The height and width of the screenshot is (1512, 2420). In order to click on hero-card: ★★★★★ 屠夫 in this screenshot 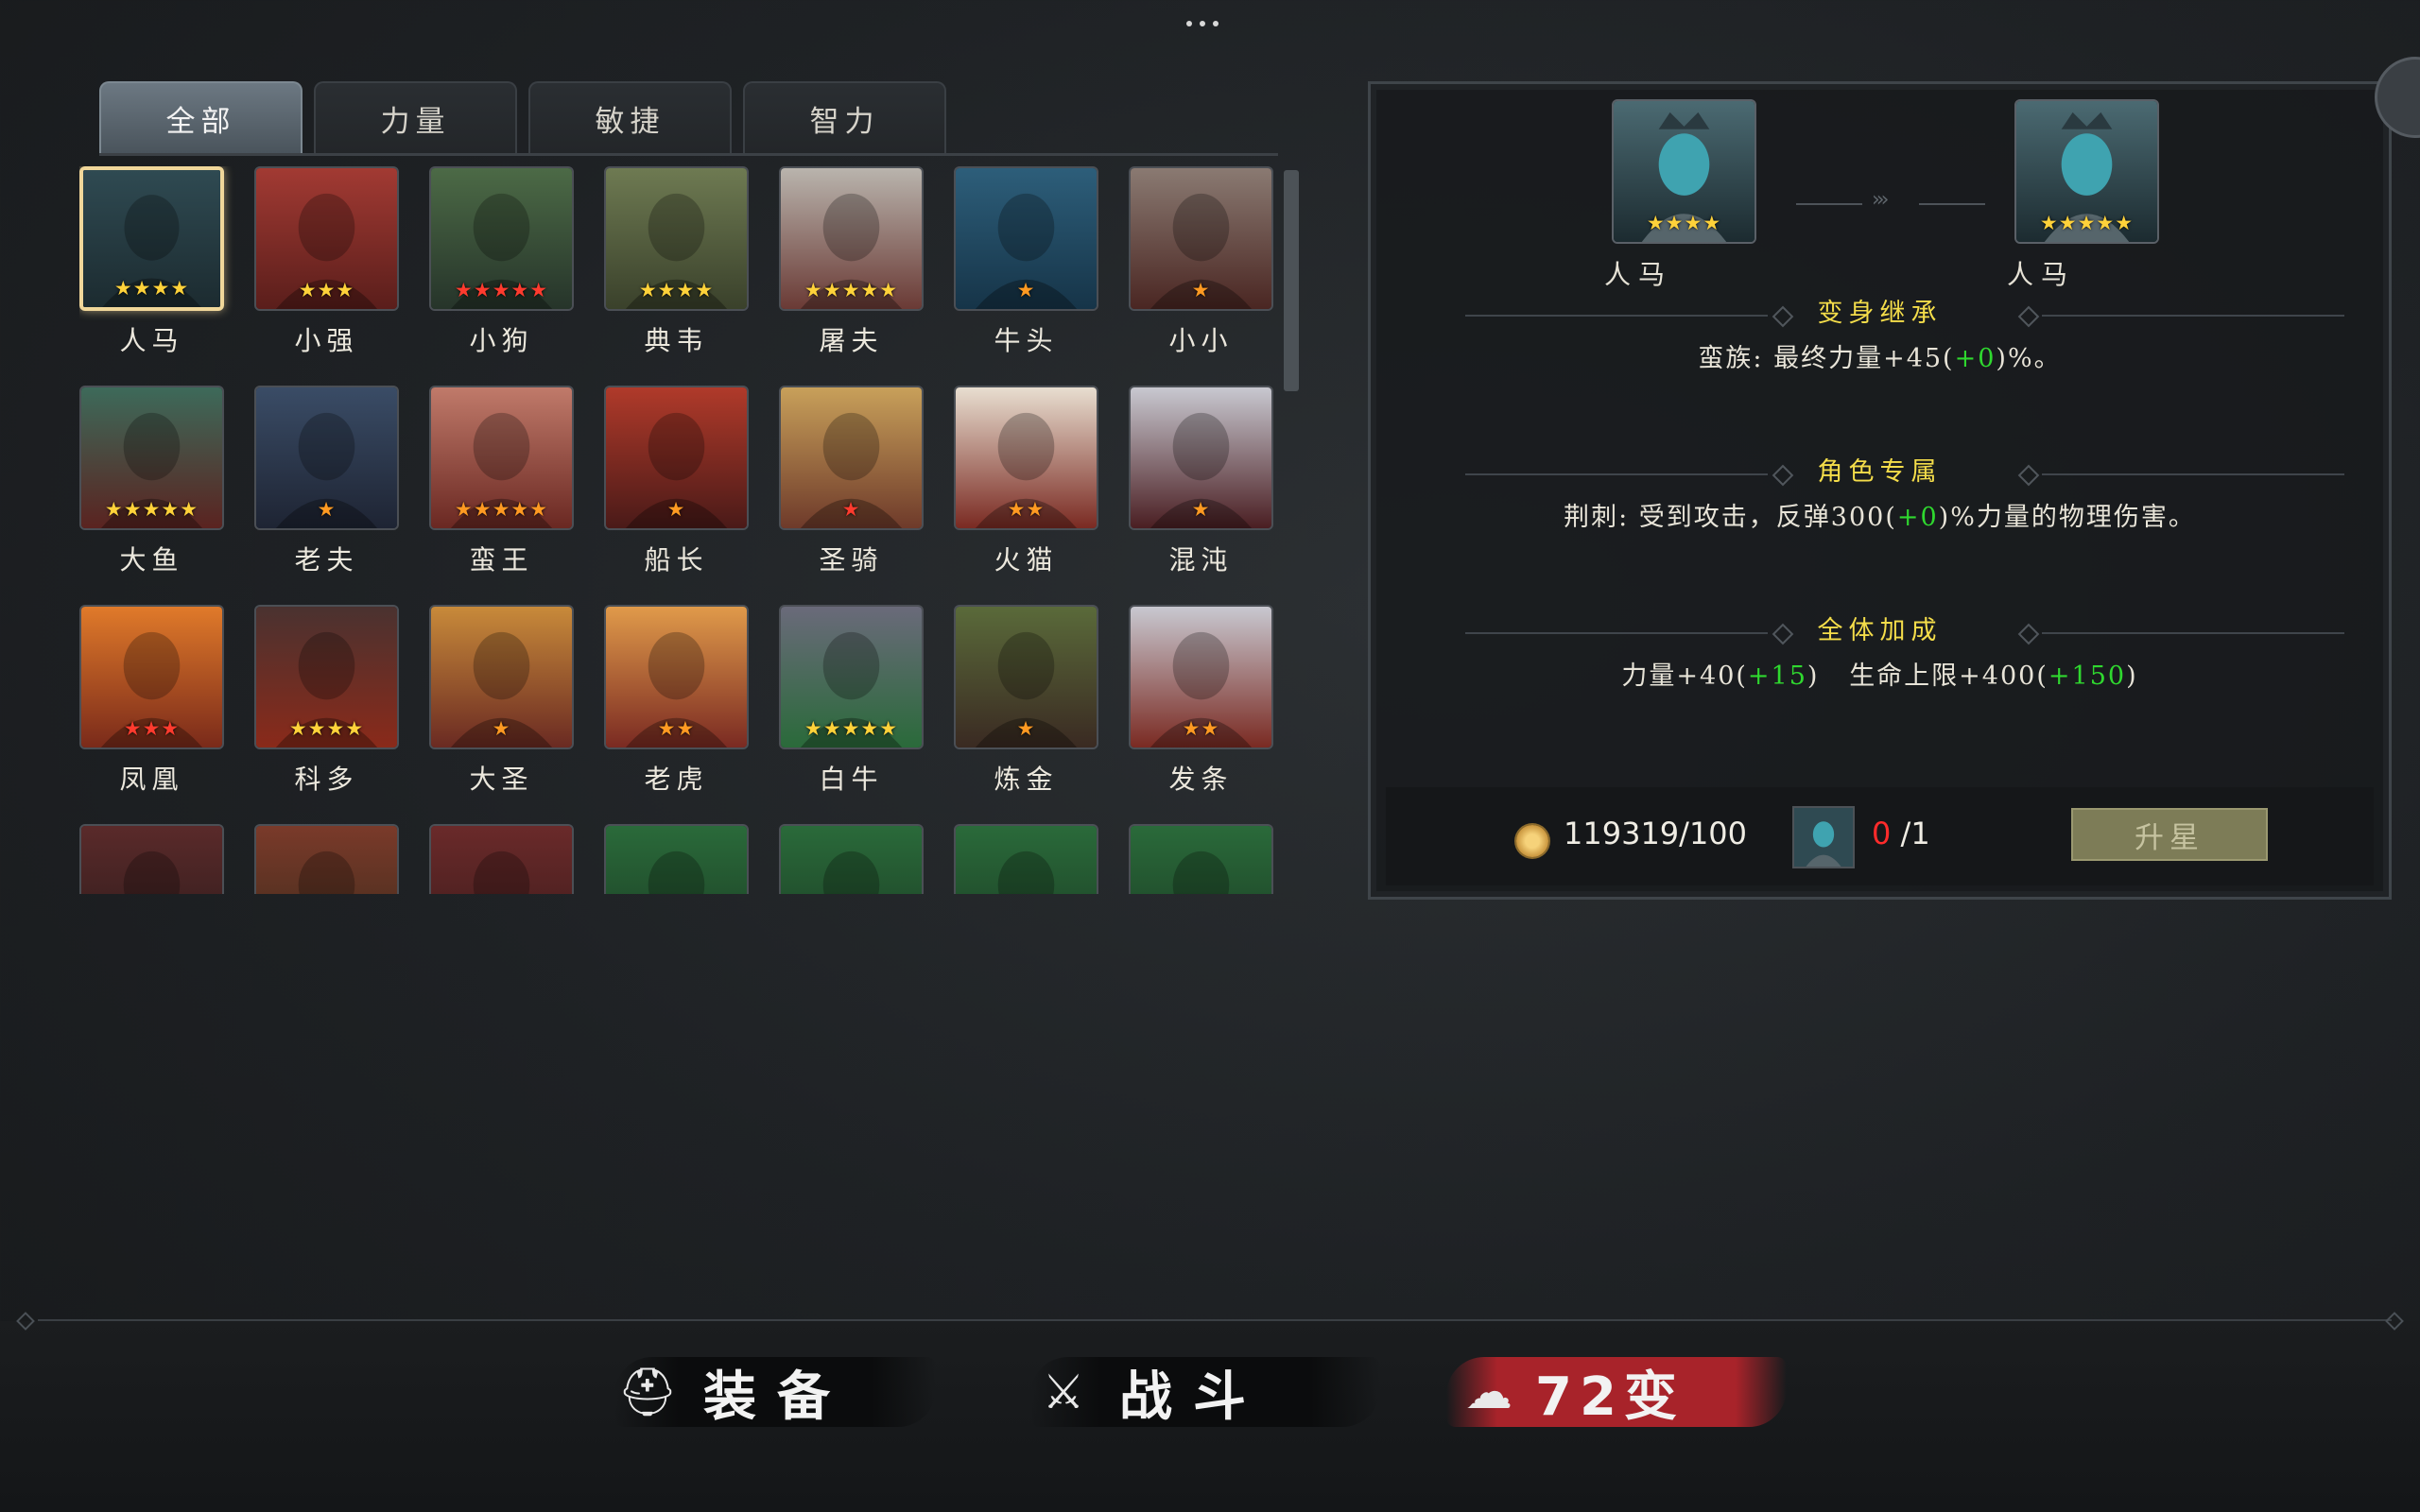, I will do `click(851, 266)`.